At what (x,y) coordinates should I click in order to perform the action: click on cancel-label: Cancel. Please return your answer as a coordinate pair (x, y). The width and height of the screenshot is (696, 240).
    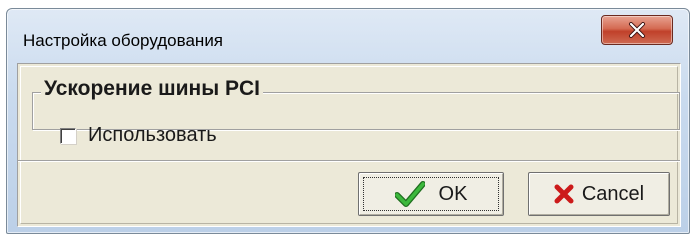
    Looking at the image, I should click on (613, 193).